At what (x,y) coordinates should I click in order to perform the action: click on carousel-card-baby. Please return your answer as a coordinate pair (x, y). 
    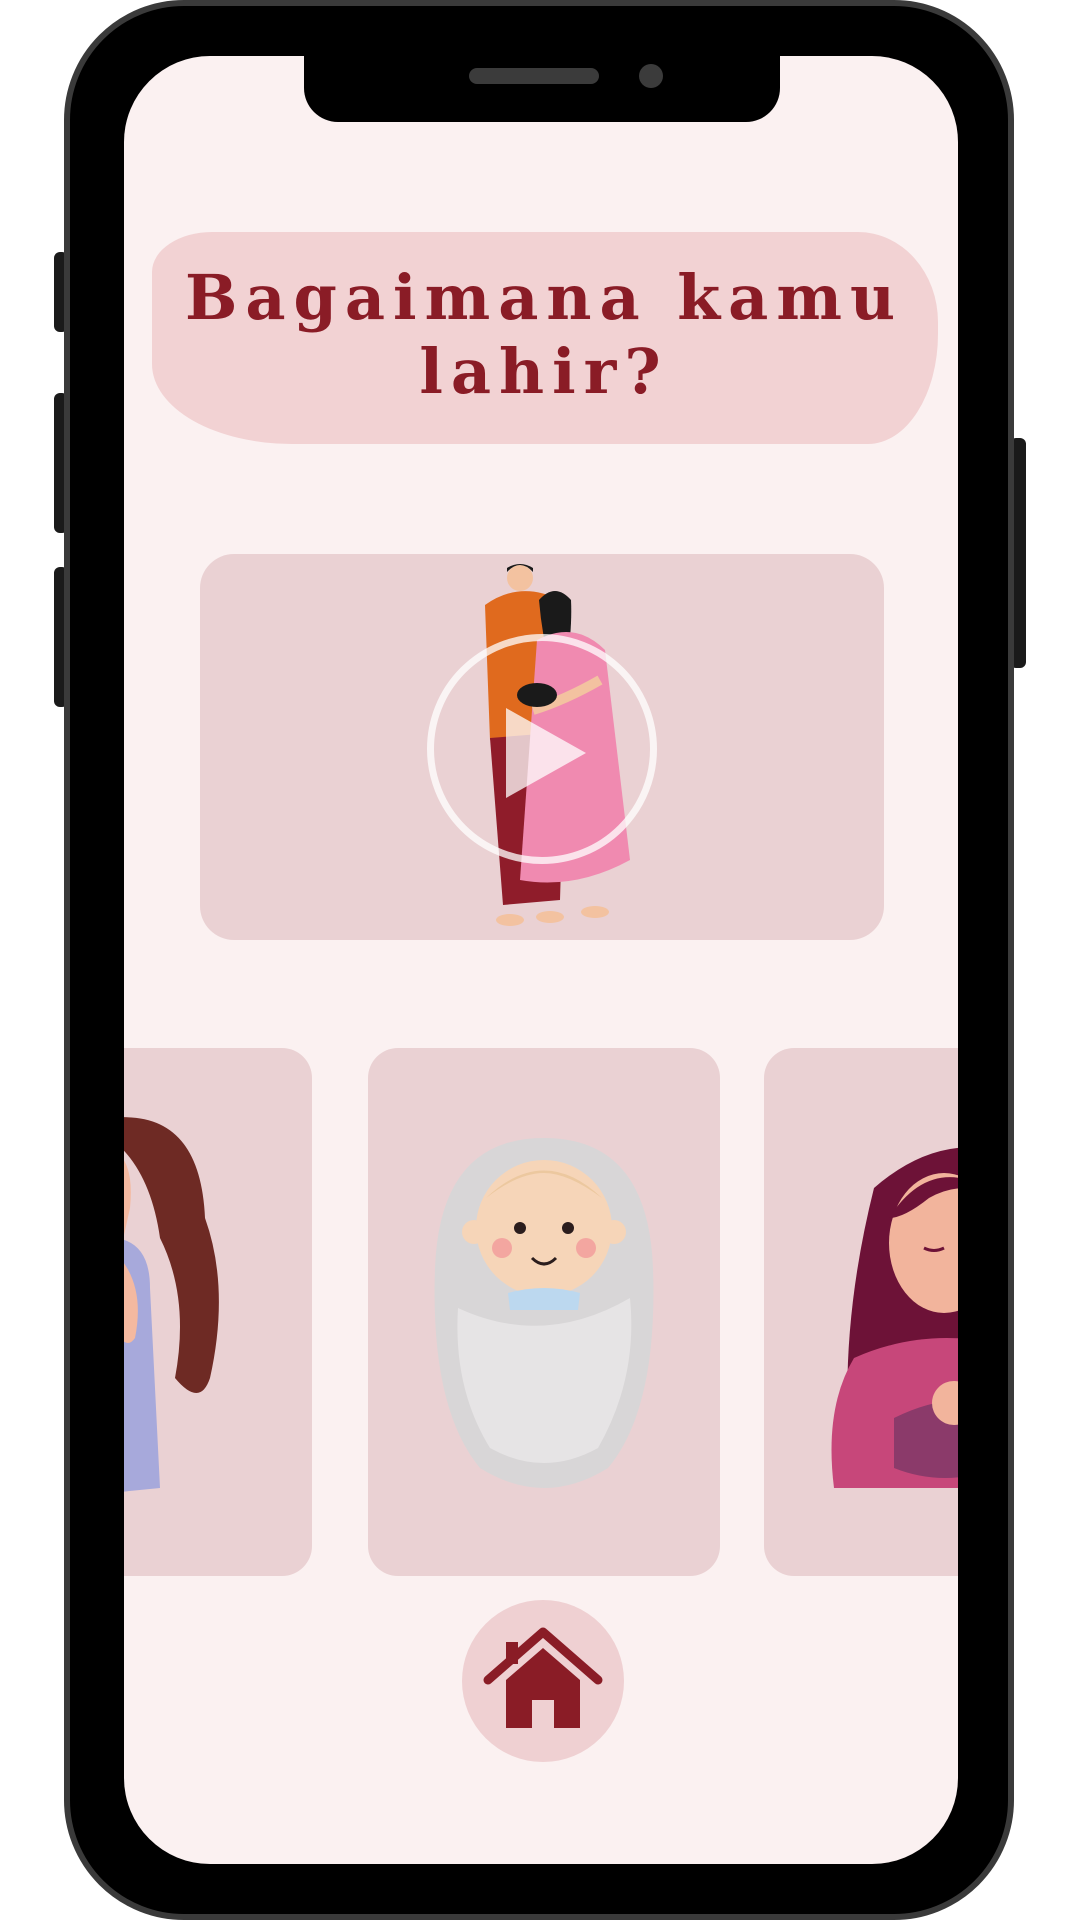
    Looking at the image, I should click on (544, 1312).